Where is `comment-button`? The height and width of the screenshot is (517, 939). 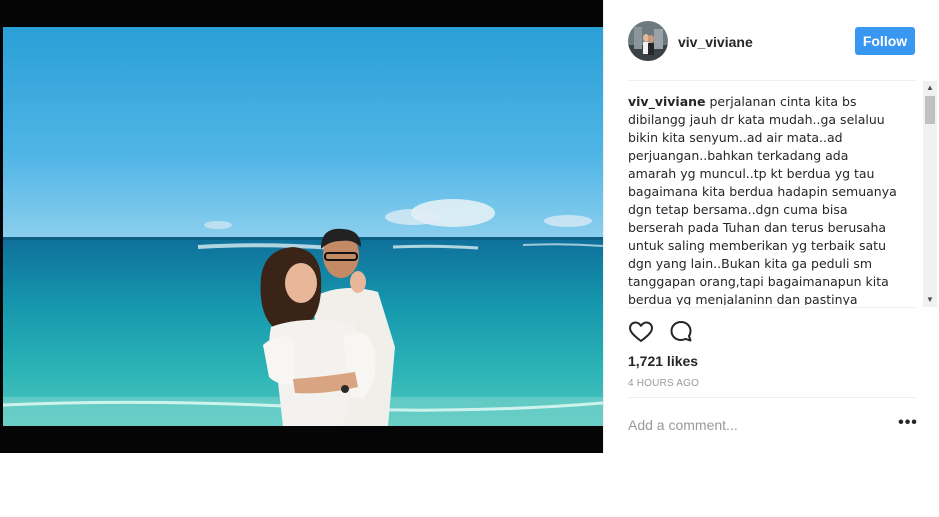 comment-button is located at coordinates (681, 332).